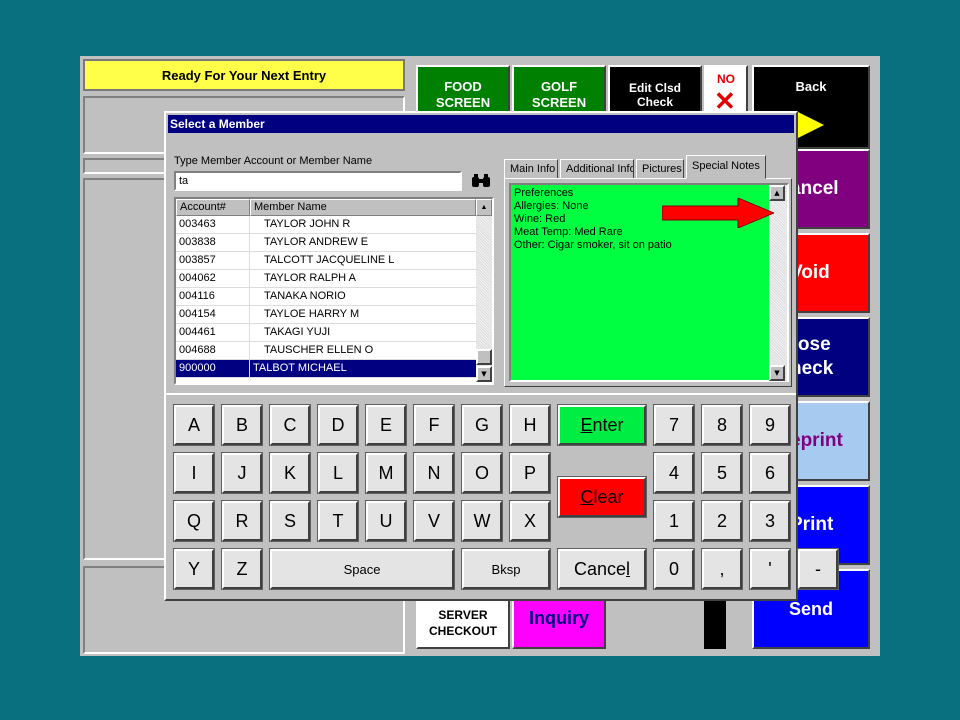 The width and height of the screenshot is (960, 720). Describe the element at coordinates (310, 278) in the screenshot. I see `member-name: TAYLOR RALPH A` at that location.